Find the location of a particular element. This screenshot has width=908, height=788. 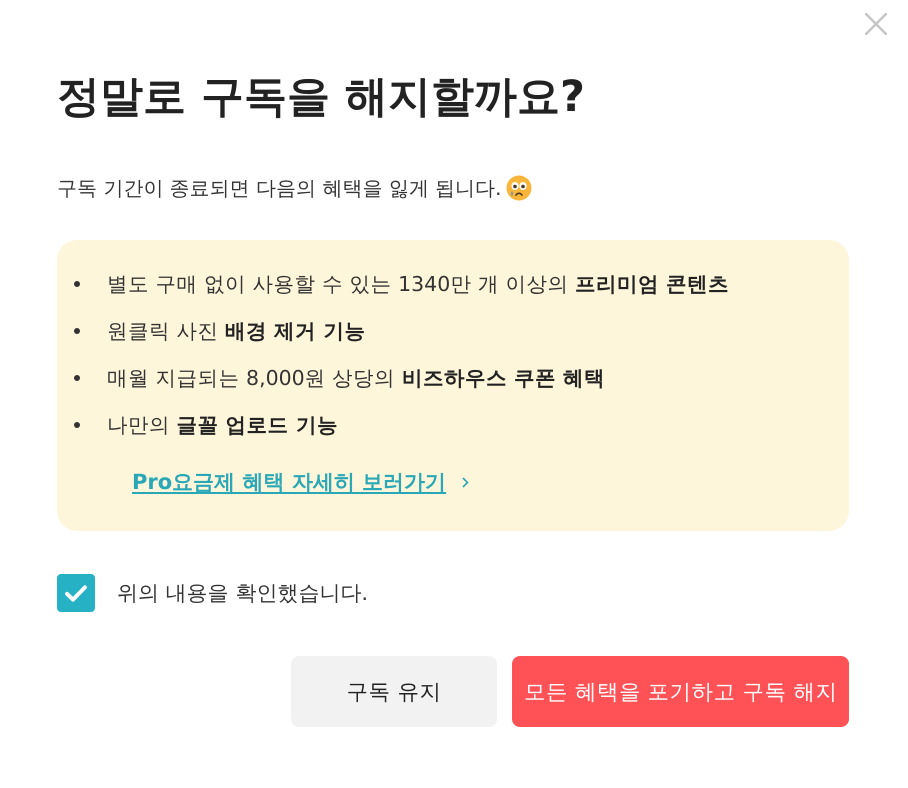

checkbox-label: 위의 내용을 확인했습니다. is located at coordinates (242, 593).